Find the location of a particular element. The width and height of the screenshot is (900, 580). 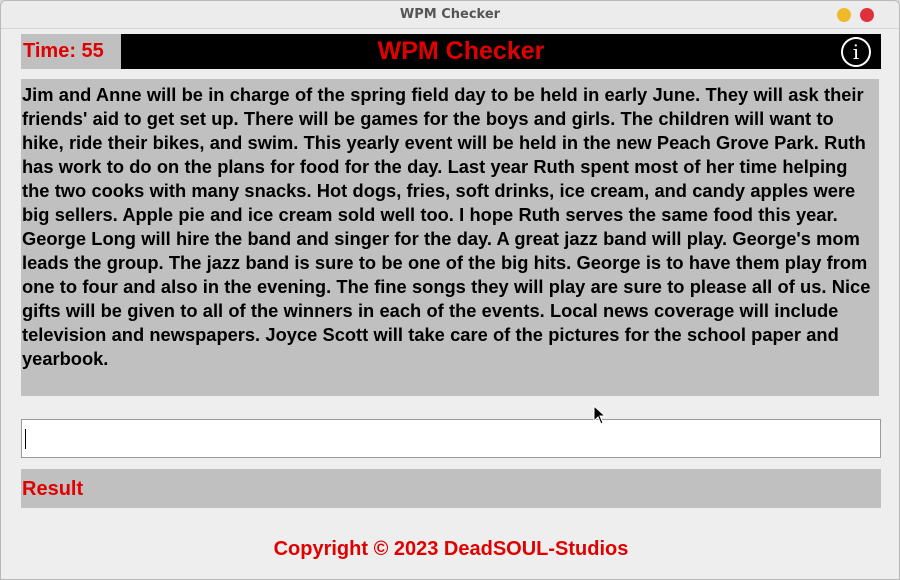

close-button is located at coordinates (867, 15).